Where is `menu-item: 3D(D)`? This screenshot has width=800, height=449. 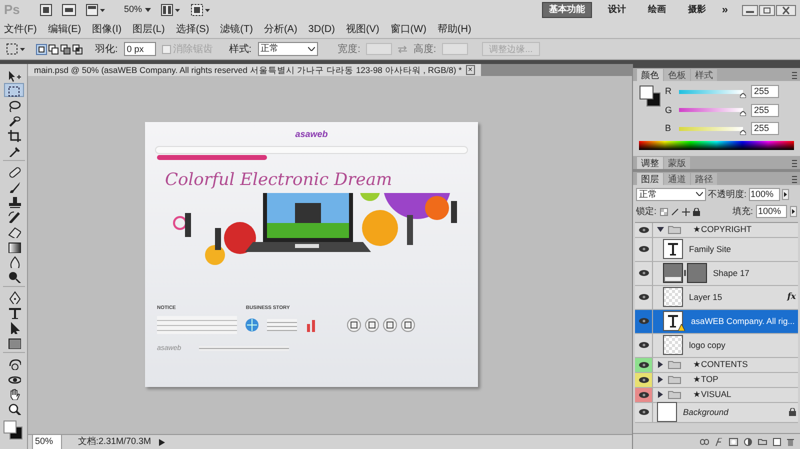 menu-item: 3D(D) is located at coordinates (321, 29).